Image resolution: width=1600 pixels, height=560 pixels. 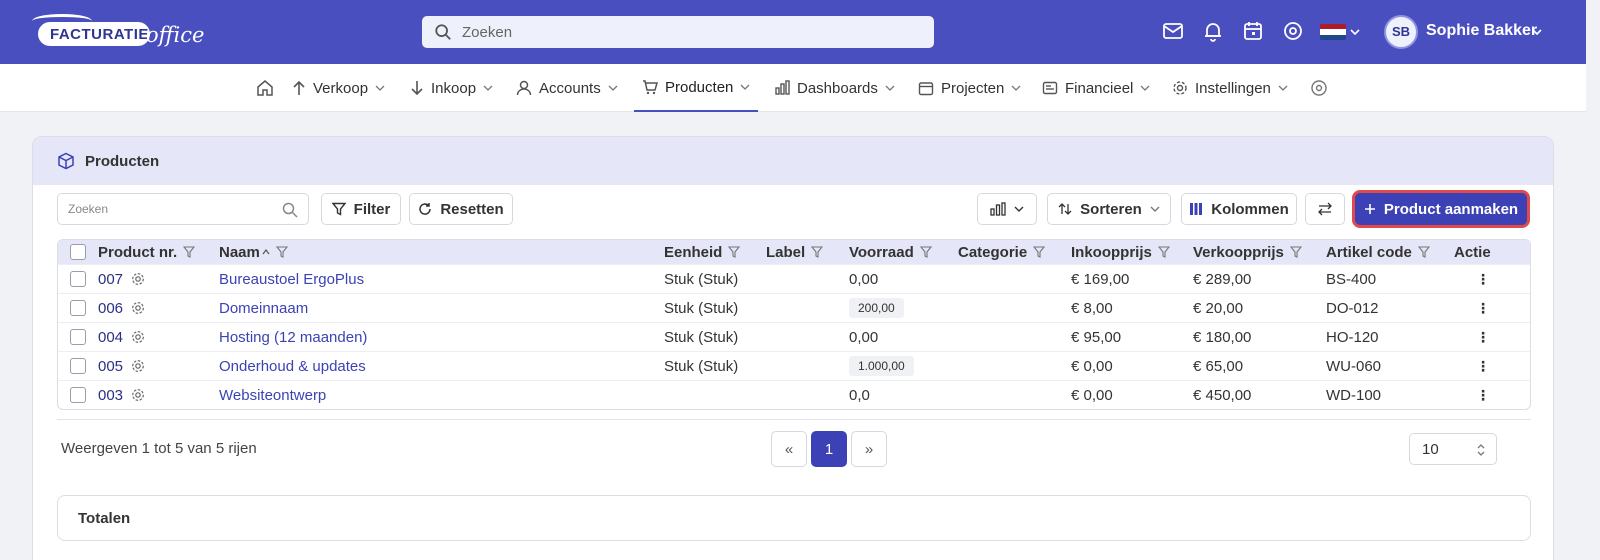 I want to click on product-nr-link: 003, so click(x=110, y=395).